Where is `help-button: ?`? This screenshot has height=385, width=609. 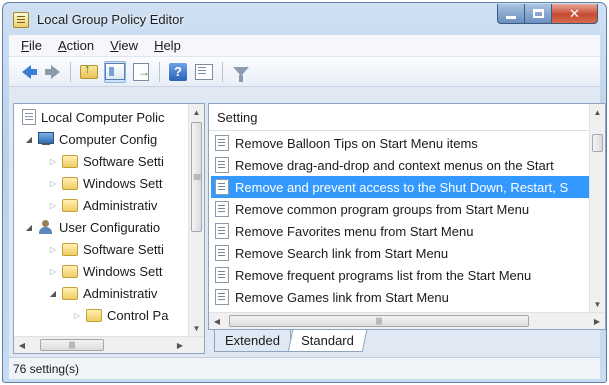 help-button: ? is located at coordinates (178, 72).